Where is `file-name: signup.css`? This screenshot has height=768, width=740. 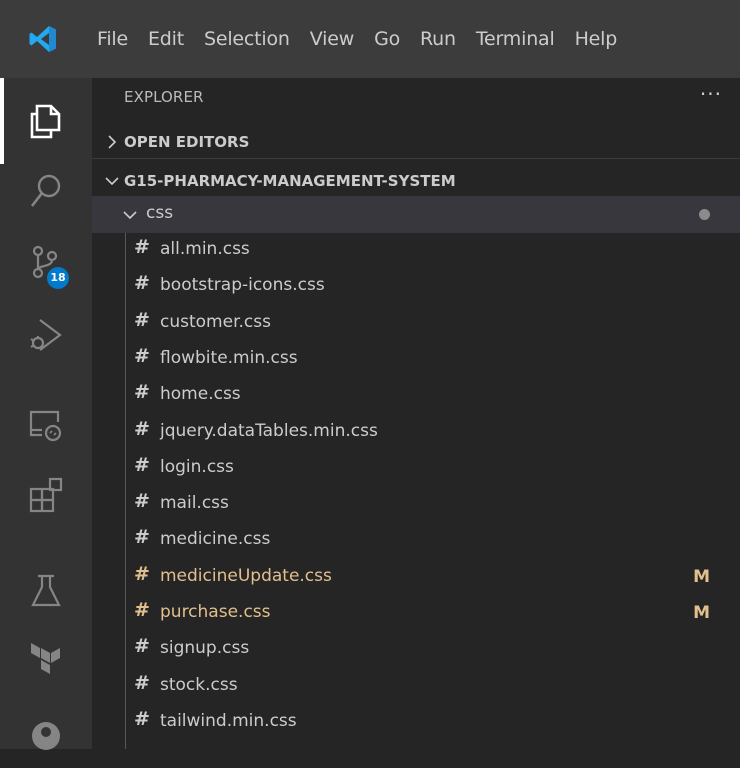 file-name: signup.css is located at coordinates (205, 648).